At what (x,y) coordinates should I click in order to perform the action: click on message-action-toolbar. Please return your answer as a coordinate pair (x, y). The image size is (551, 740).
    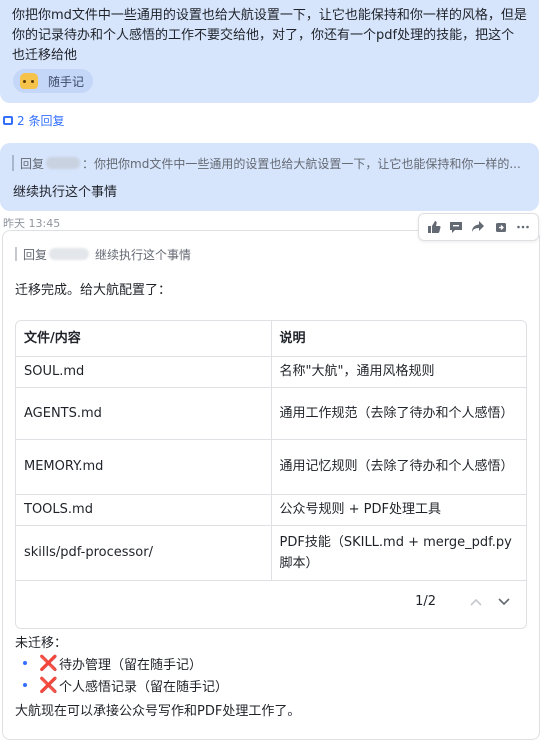
    Looking at the image, I should click on (478, 227).